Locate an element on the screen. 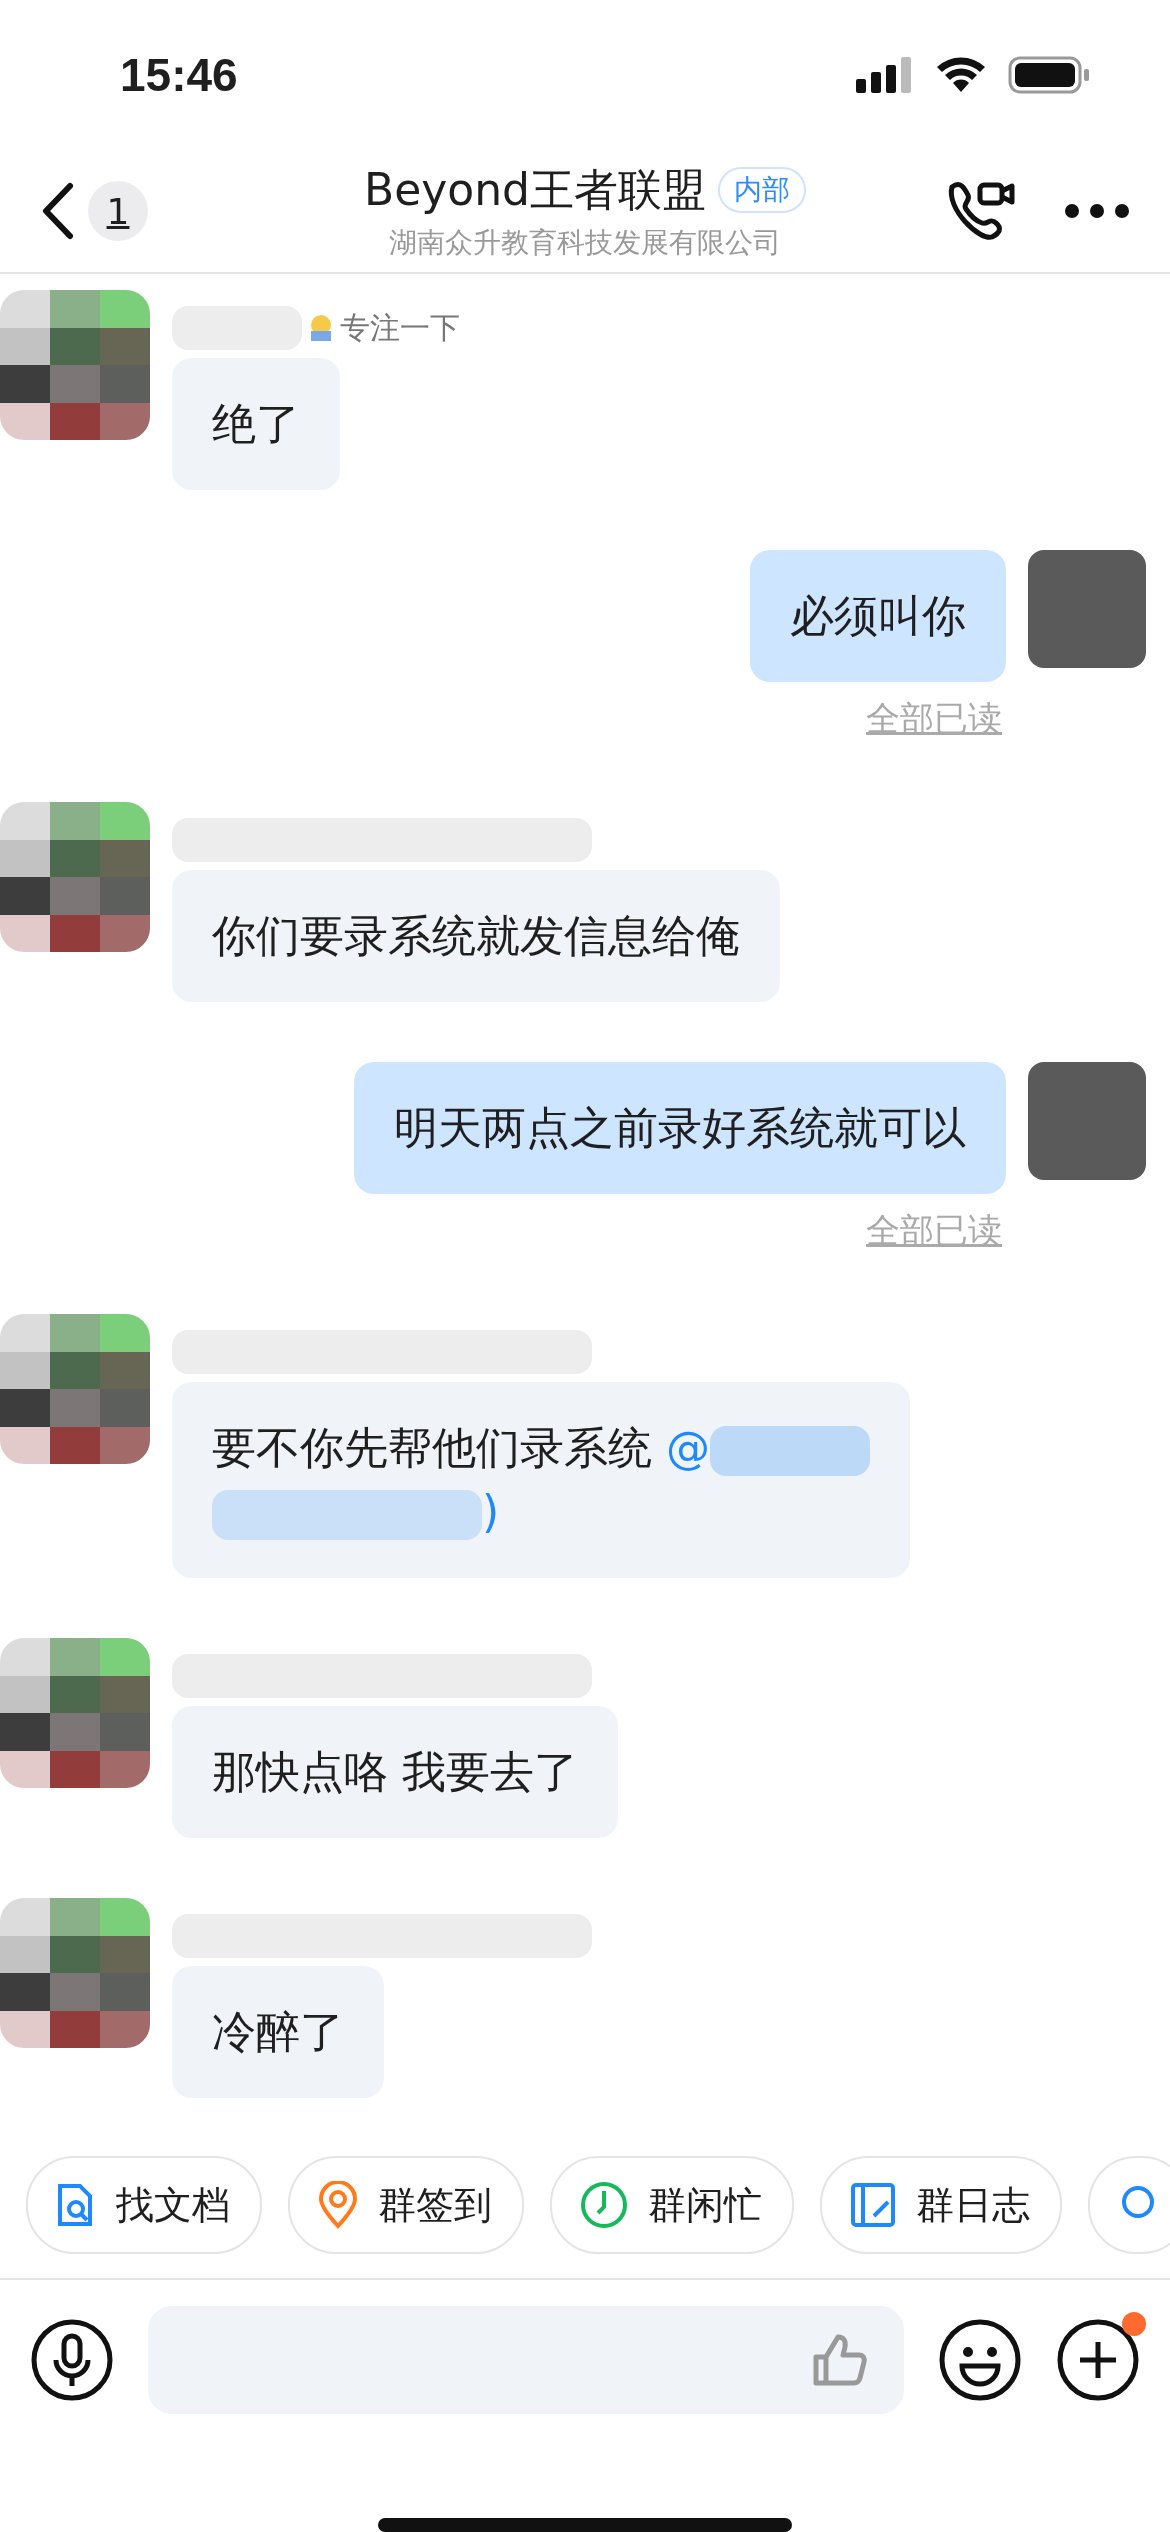 The width and height of the screenshot is (1170, 2532). chat-title: Beyond王者联盟 is located at coordinates (535, 189).